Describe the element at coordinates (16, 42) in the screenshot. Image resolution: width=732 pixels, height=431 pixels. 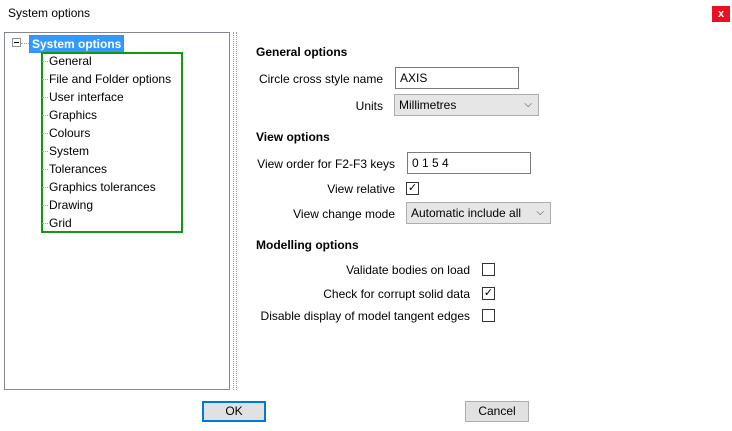
I see `collapse-icon` at that location.